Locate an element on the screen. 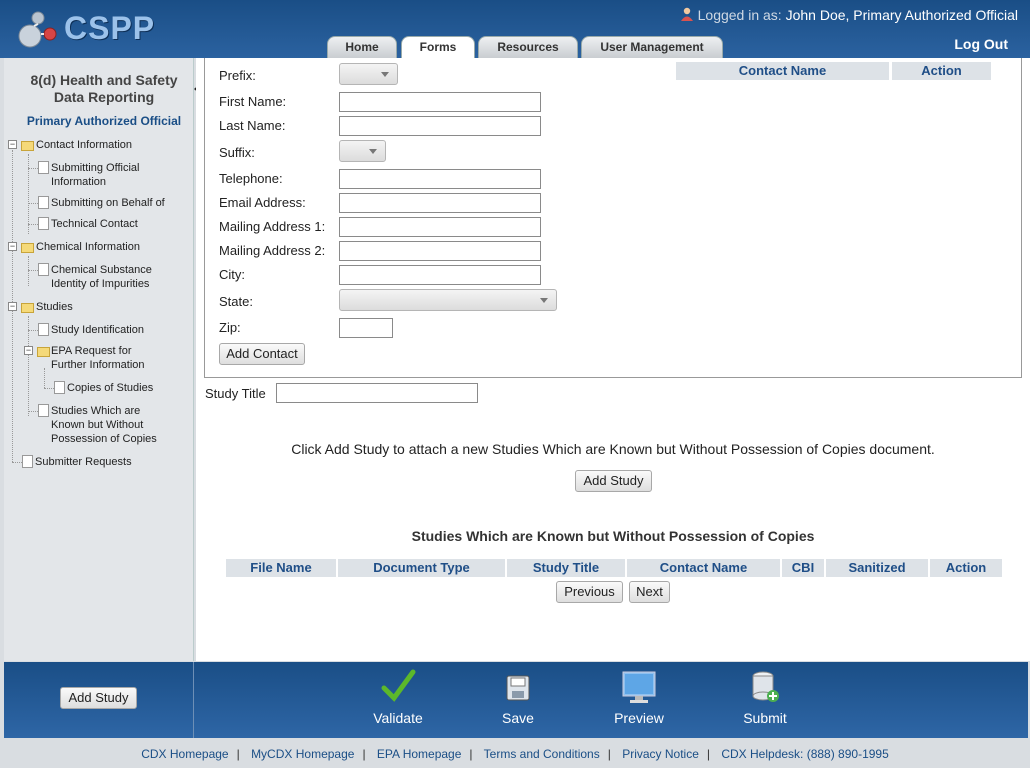  save-label: Save is located at coordinates (518, 718).